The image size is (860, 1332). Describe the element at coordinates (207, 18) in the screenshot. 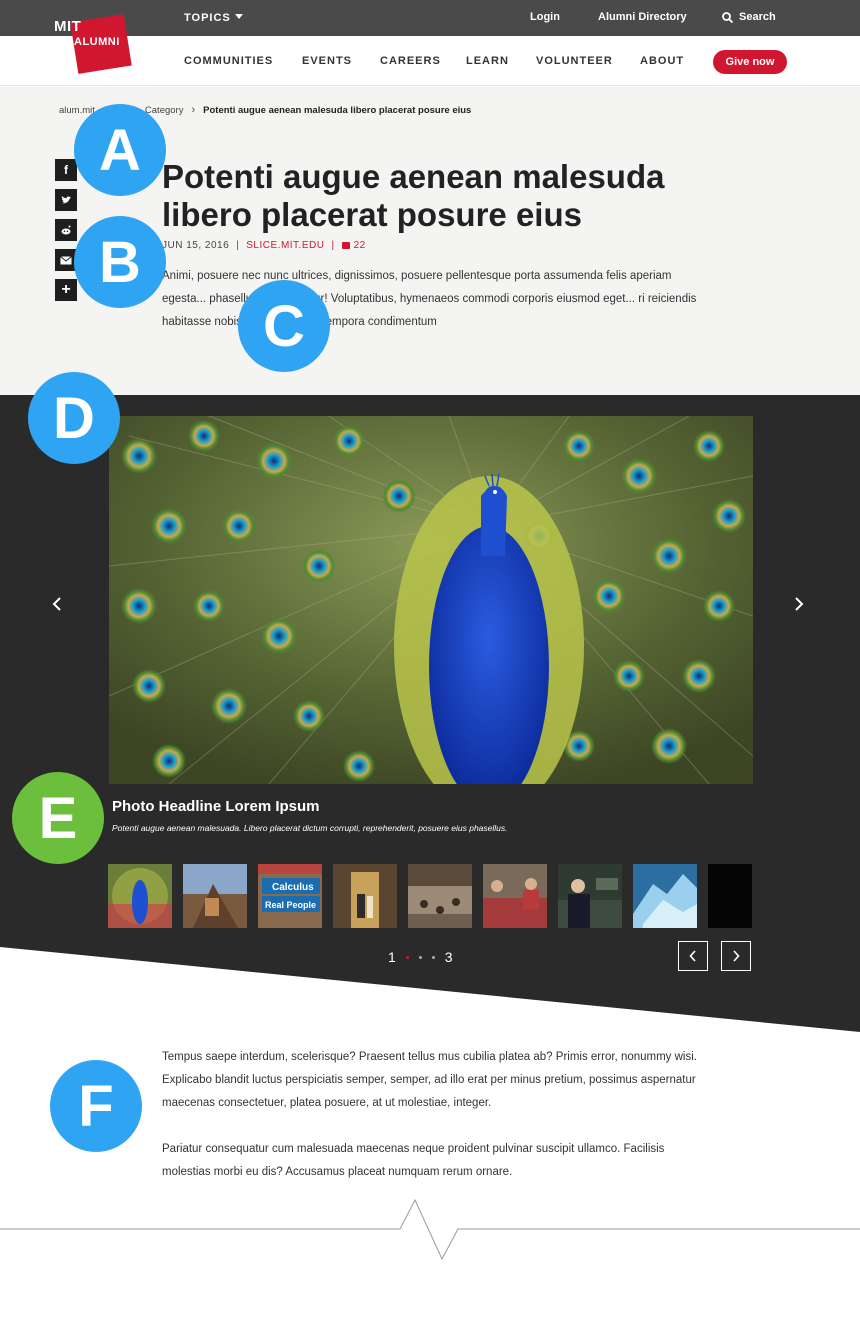

I see `topics-label: TOPICS` at that location.